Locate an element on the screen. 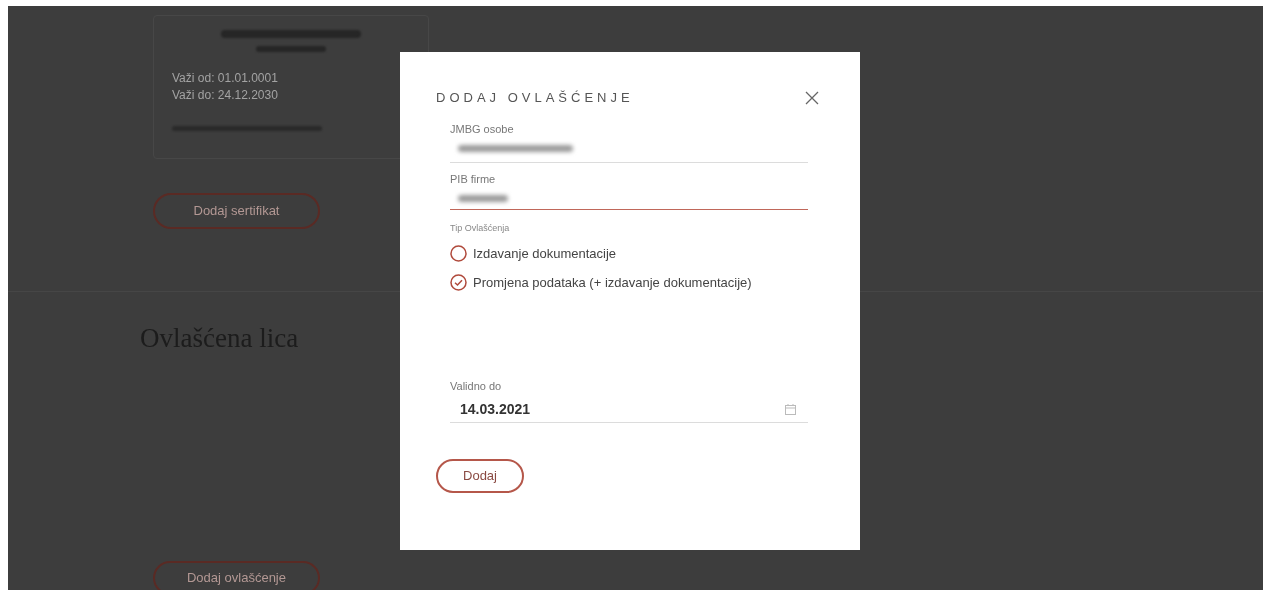 The height and width of the screenshot is (590, 1263). add-authorization-button: Dodaj ovlašćenje is located at coordinates (236, 575).